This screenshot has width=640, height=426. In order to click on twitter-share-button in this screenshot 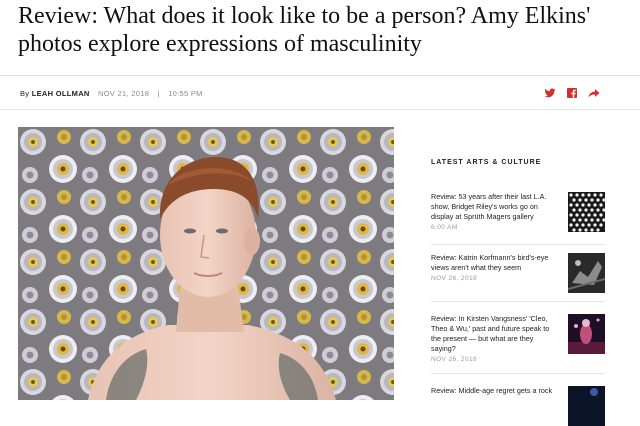, I will do `click(551, 94)`.